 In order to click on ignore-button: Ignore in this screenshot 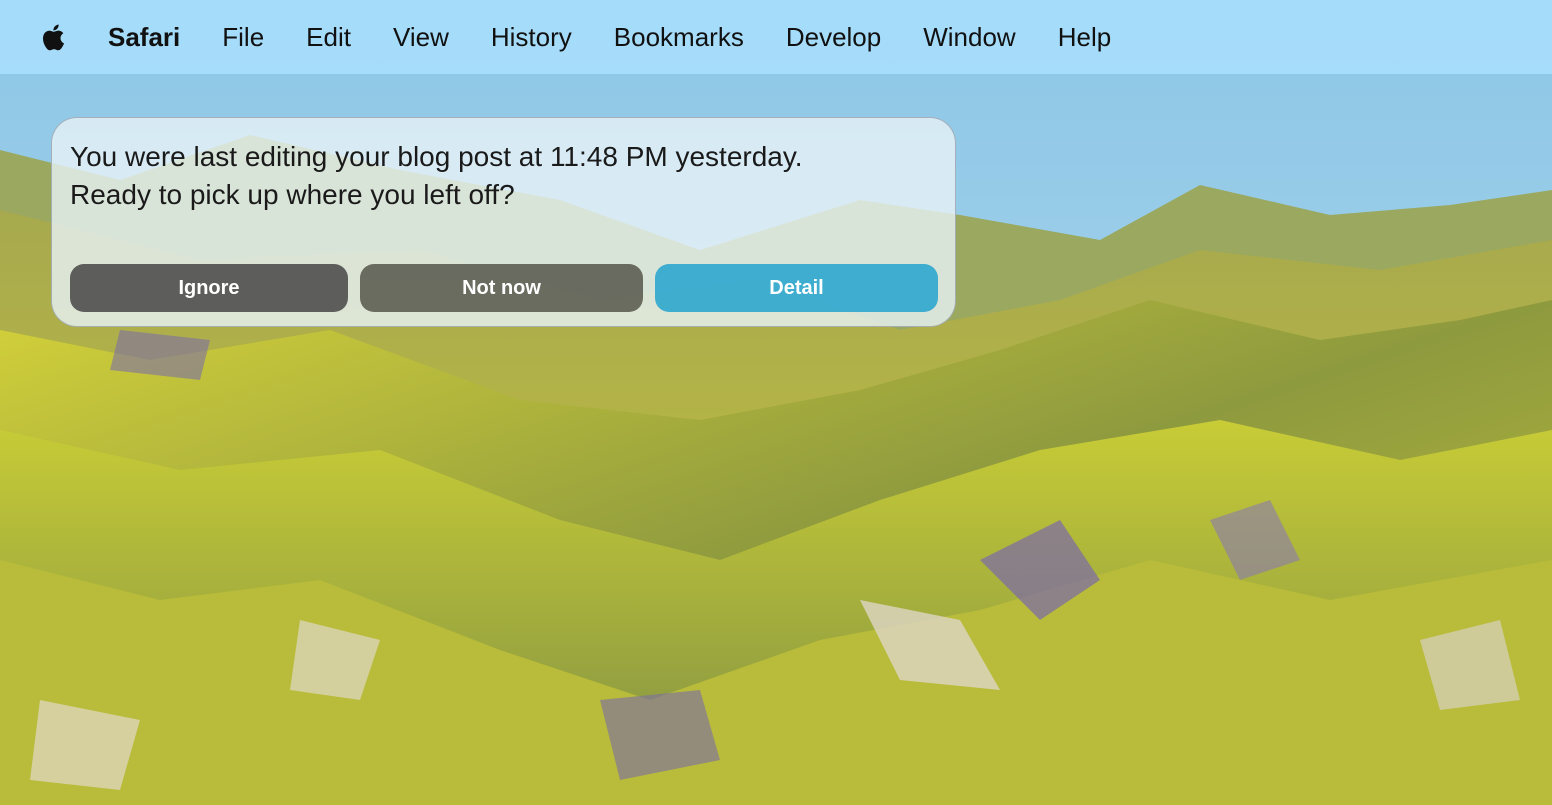, I will do `click(209, 288)`.